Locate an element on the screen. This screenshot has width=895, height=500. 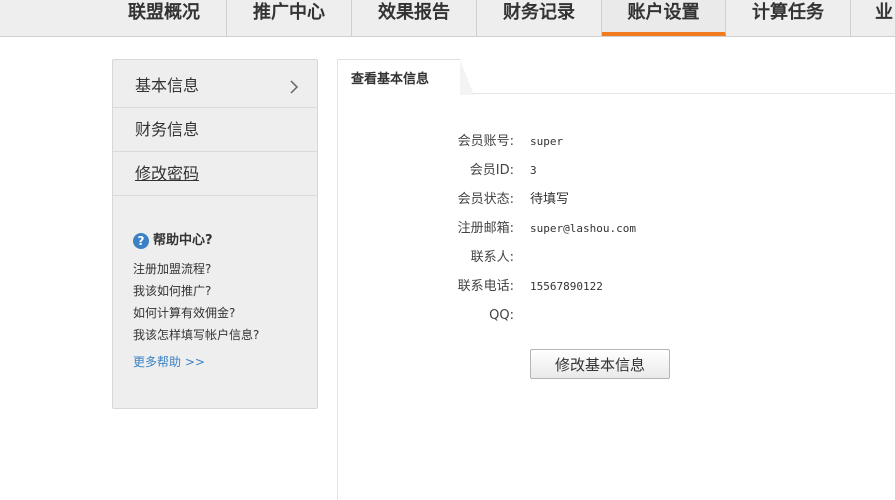
nav-tab-account-settings: 账户设置 is located at coordinates (664, 18).